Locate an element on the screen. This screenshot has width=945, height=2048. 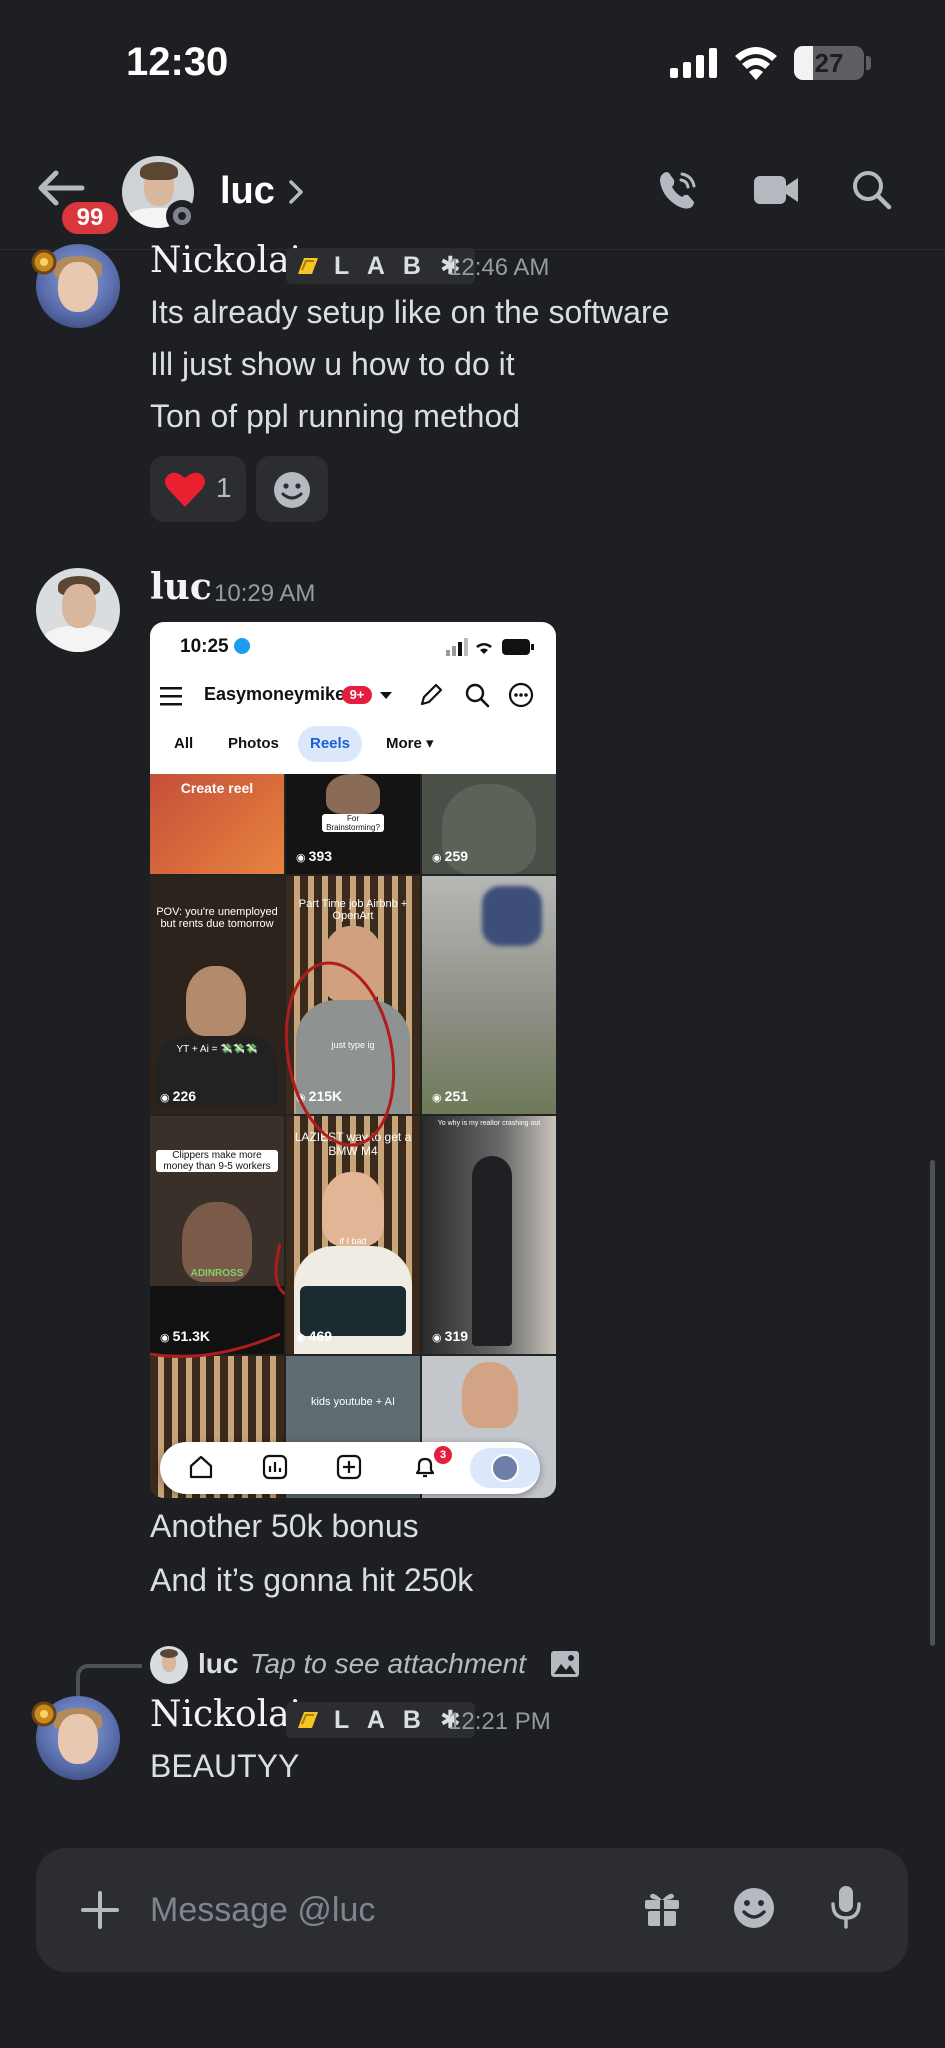
insights-icon is located at coordinates (275, 1467).